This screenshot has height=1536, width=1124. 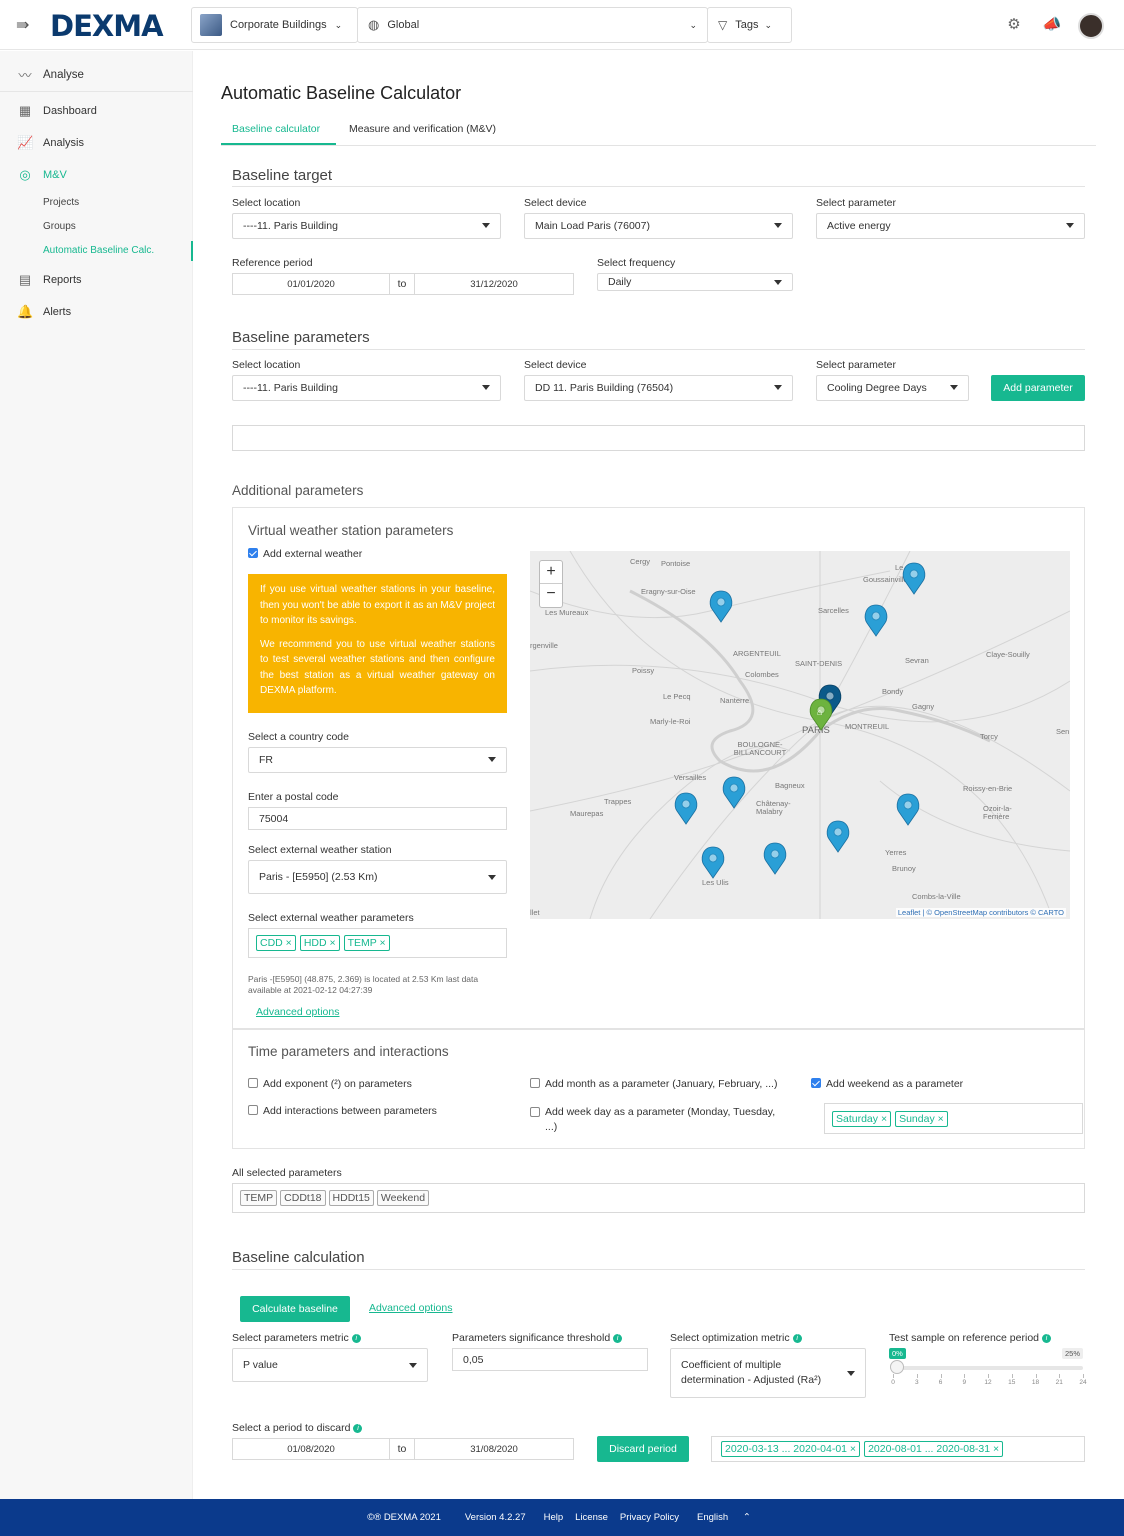 I want to click on tab-baseline-calculator: Baseline calculator, so click(x=276, y=129).